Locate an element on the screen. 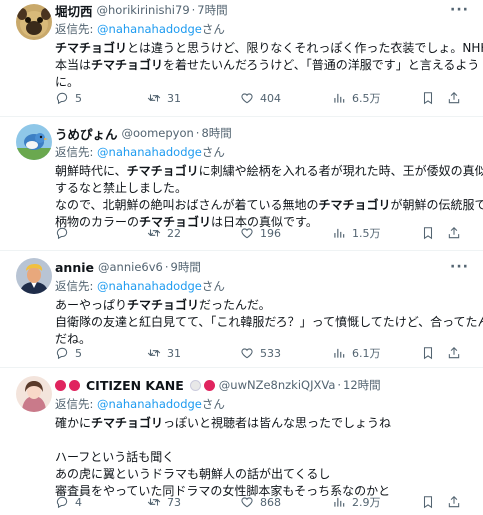 The width and height of the screenshot is (483, 515). reply-count: 4 is located at coordinates (78, 502).